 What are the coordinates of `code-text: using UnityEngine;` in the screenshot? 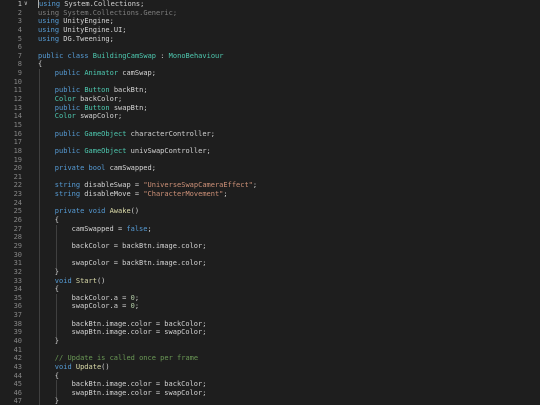 It's located at (76, 21).